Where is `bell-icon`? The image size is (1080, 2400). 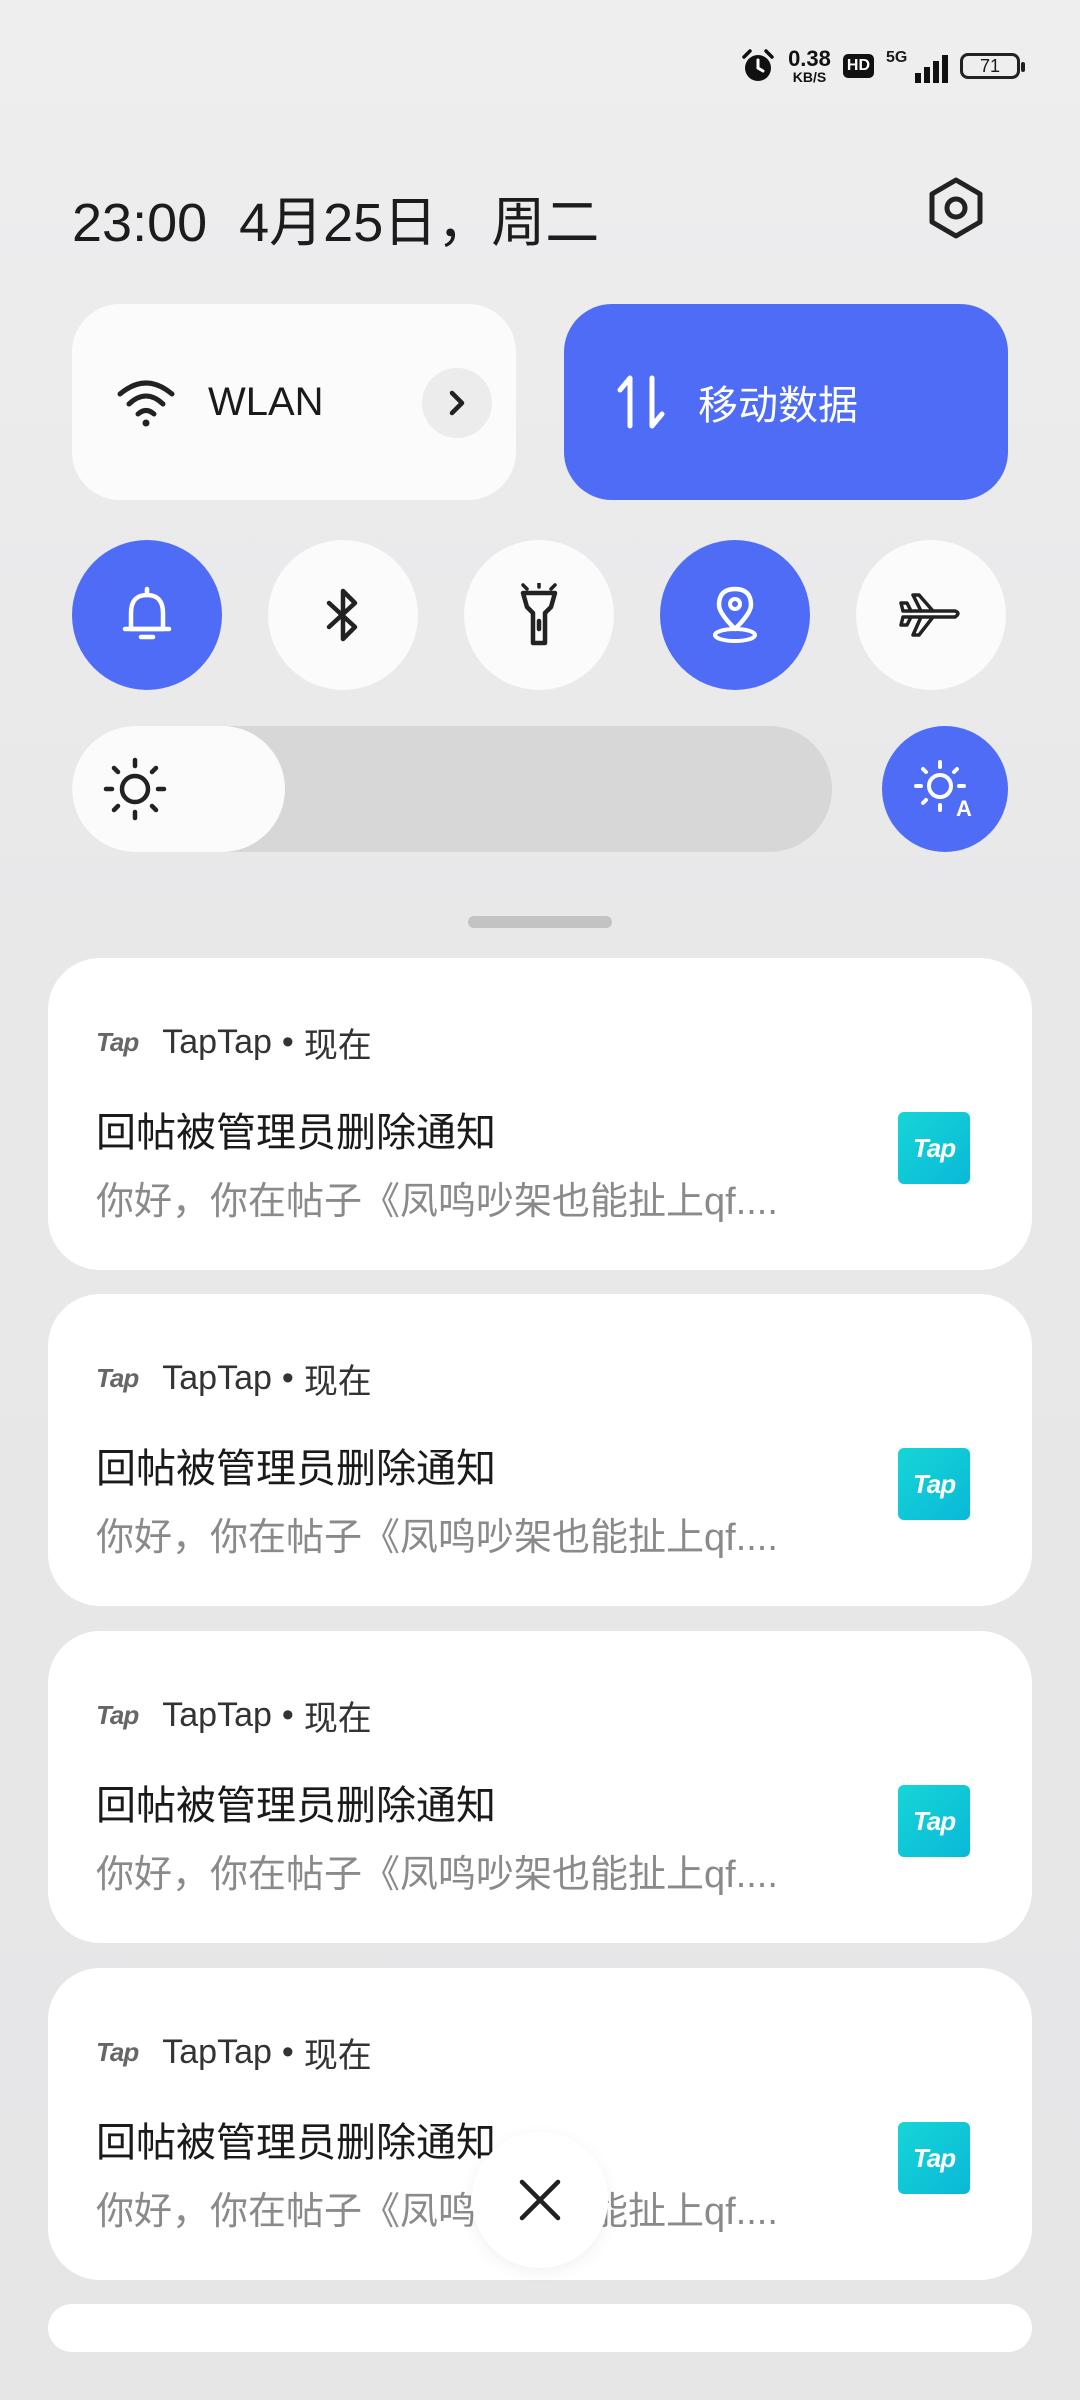
bell-icon is located at coordinates (147, 613).